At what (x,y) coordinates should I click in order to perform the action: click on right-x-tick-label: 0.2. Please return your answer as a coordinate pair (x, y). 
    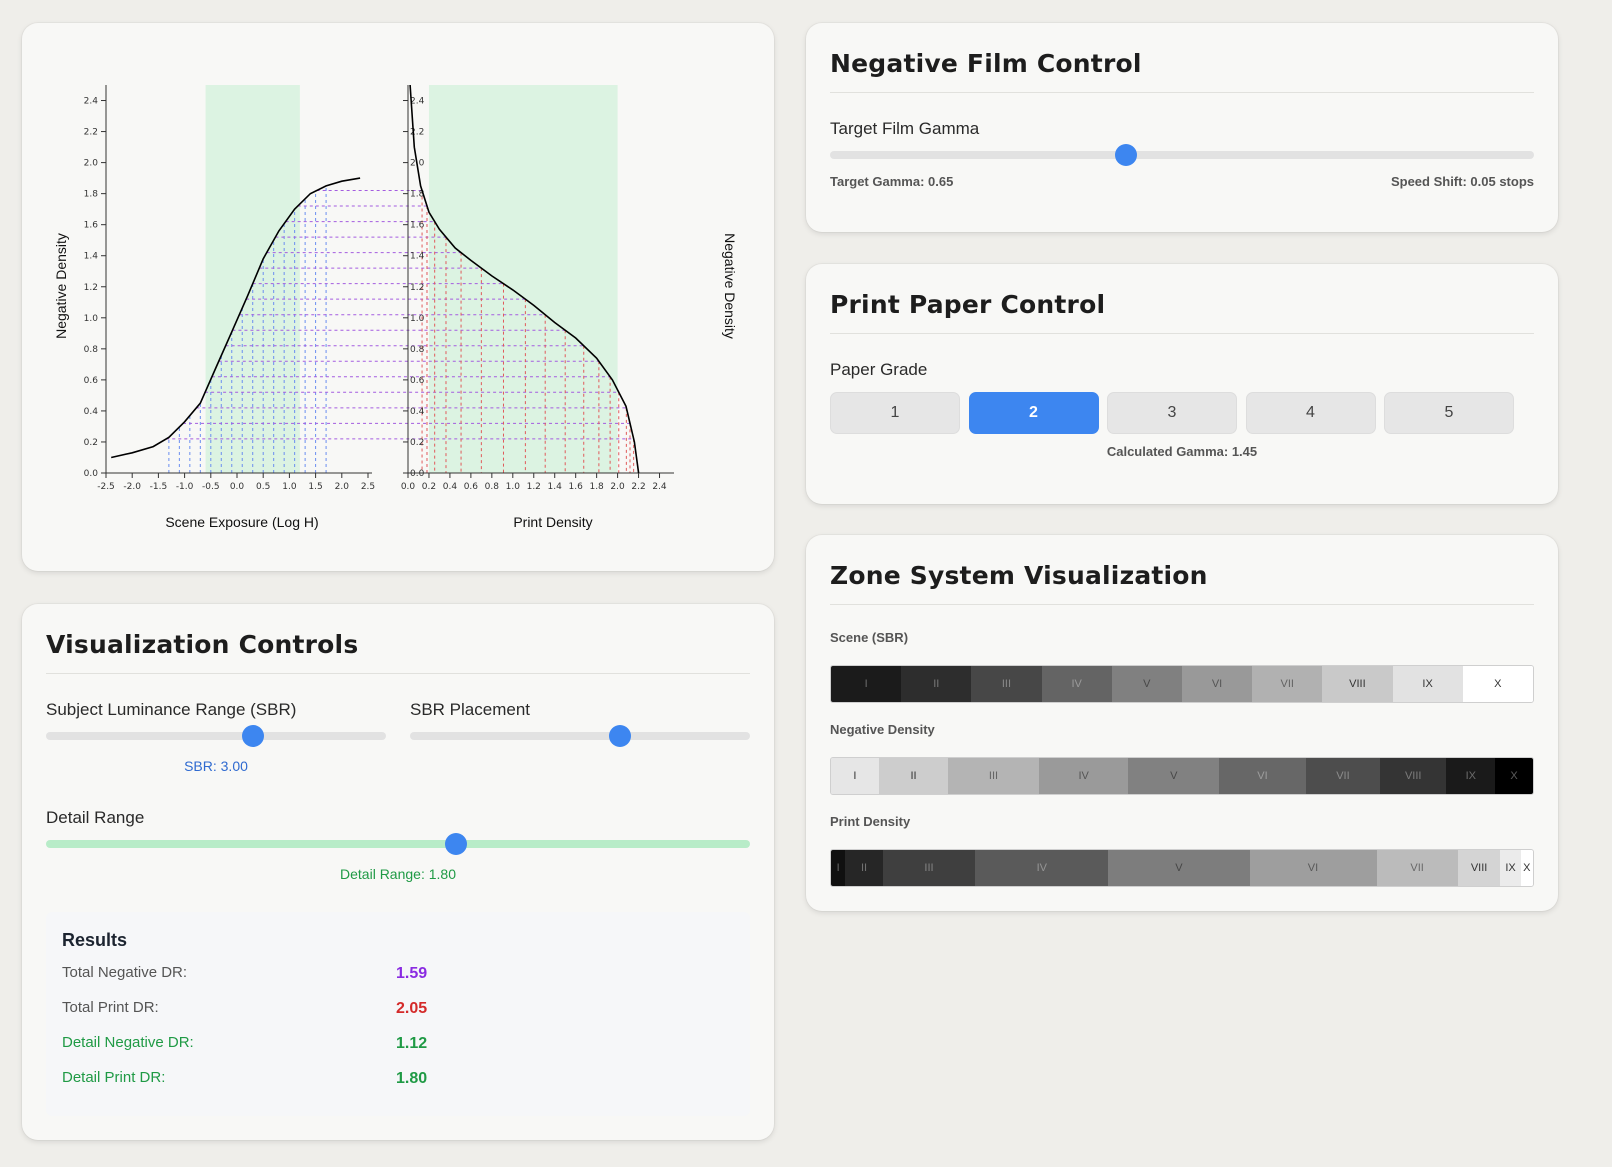
    Looking at the image, I should click on (429, 487).